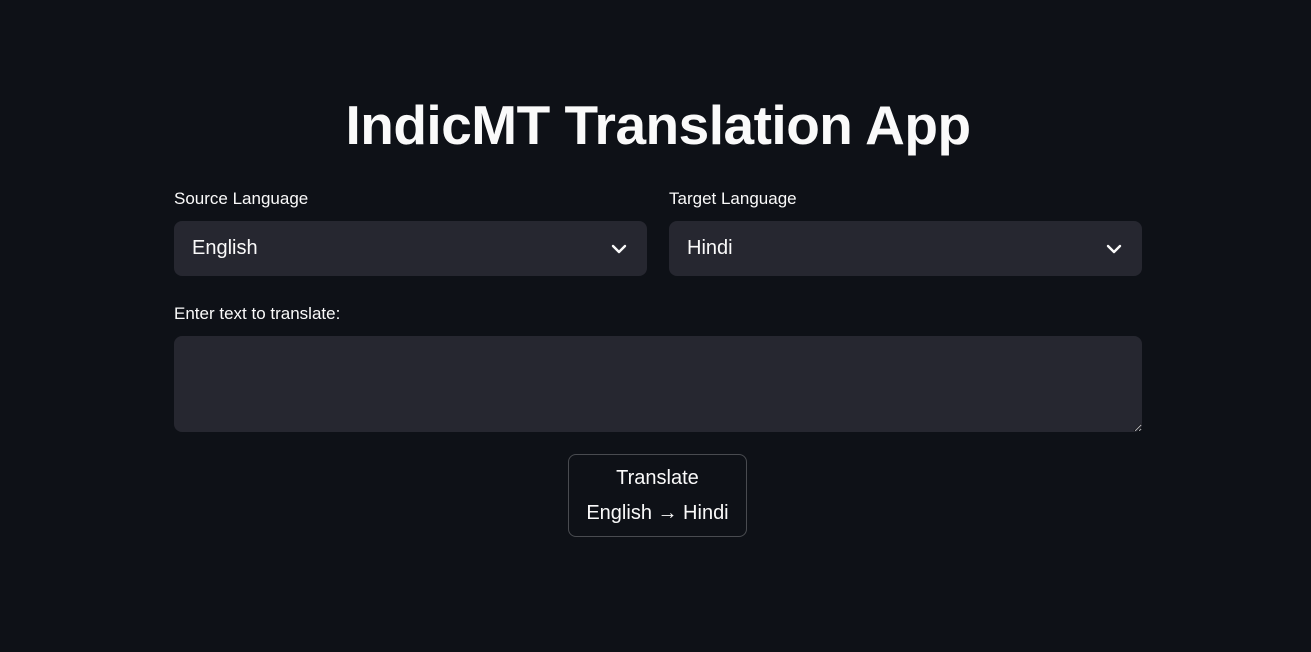  What do you see at coordinates (241, 198) in the screenshot?
I see `source-language-label: Source Language` at bounding box center [241, 198].